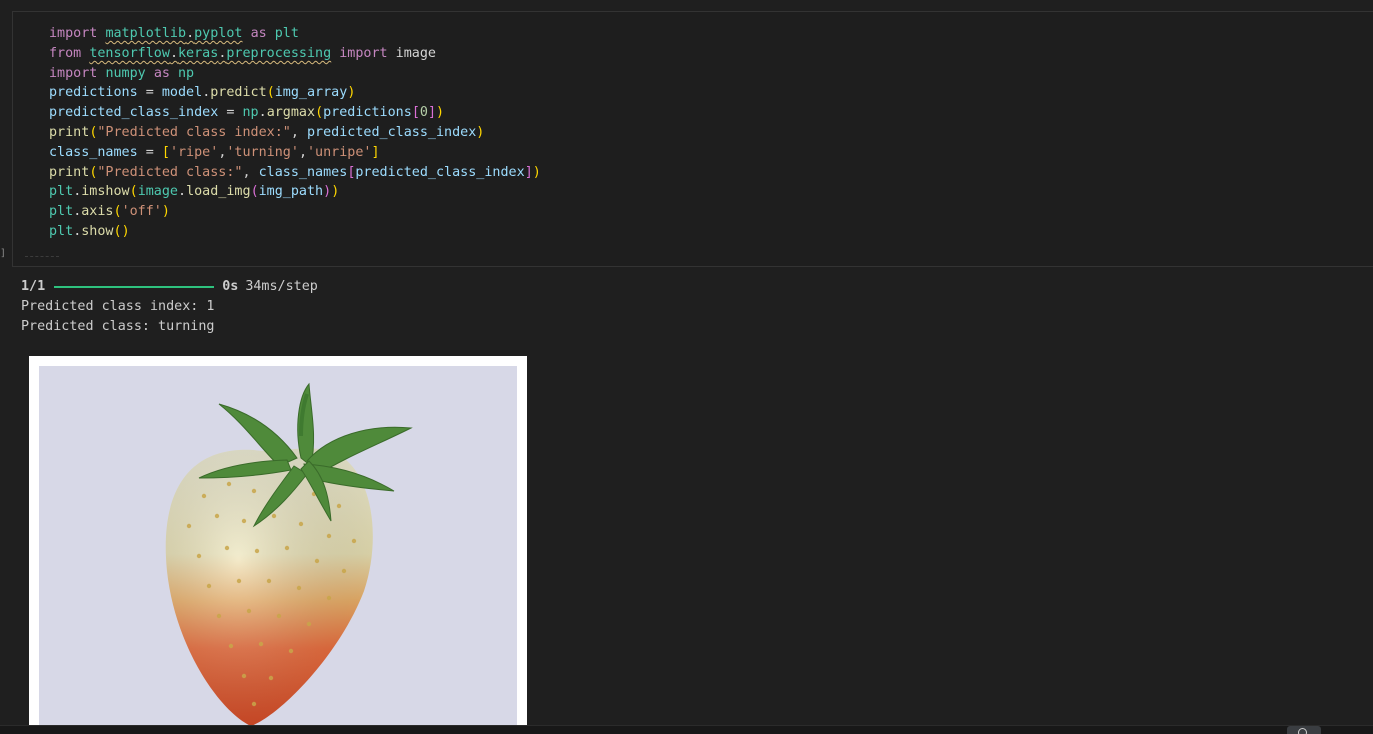 The height and width of the screenshot is (734, 1373). Describe the element at coordinates (291, 113) in the screenshot. I see `code-token: argmax` at that location.